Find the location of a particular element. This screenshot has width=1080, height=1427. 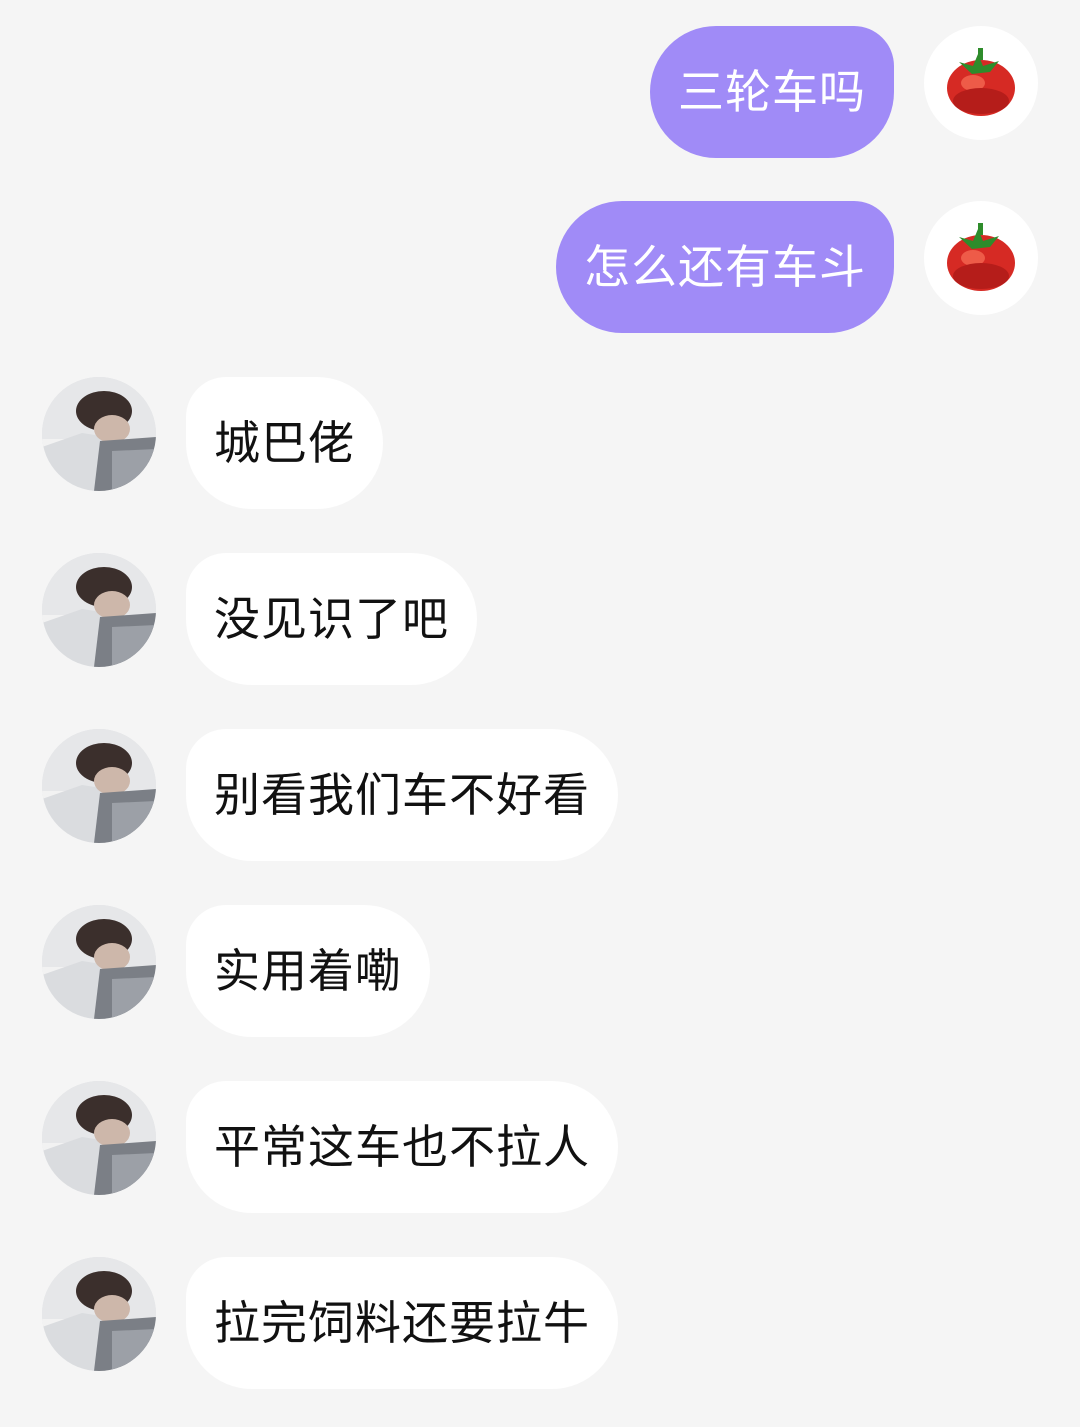

message-row-self: 三轮车吗 is located at coordinates (540, 92).